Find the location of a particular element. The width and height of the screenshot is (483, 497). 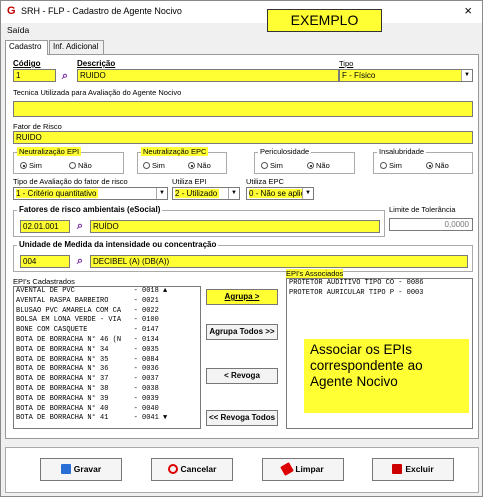

limite-tolerancia-label: Limite de Tolerância is located at coordinates (422, 209).